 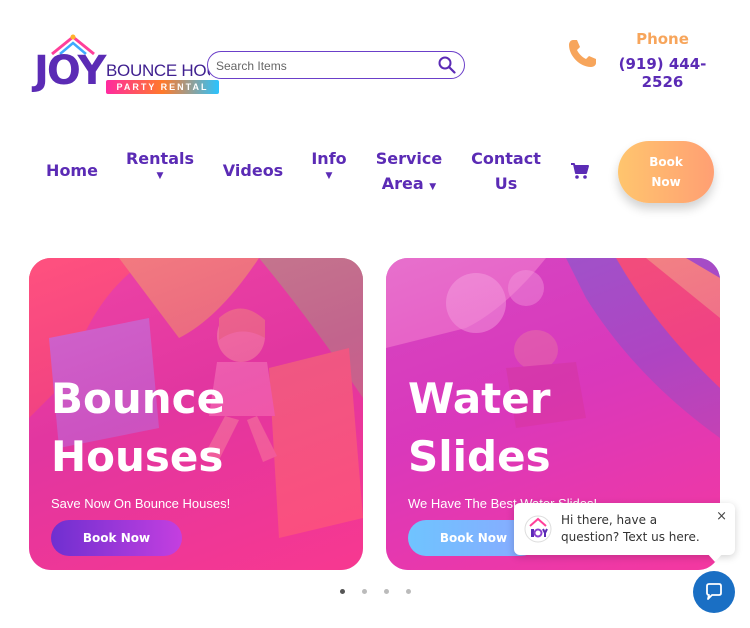 I want to click on chat-message: Hi there, have a question? Text us here., so click(x=630, y=528).